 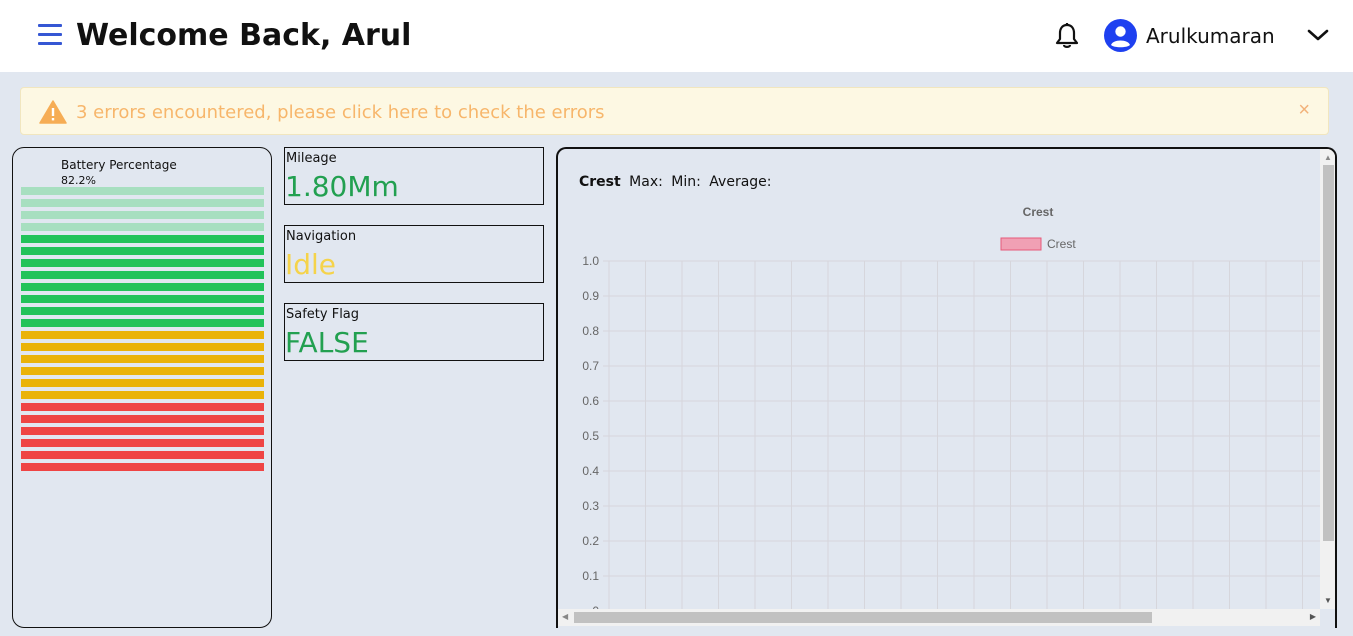 What do you see at coordinates (1328, 600) in the screenshot?
I see `scroll-down-arrow-icon: ▼` at bounding box center [1328, 600].